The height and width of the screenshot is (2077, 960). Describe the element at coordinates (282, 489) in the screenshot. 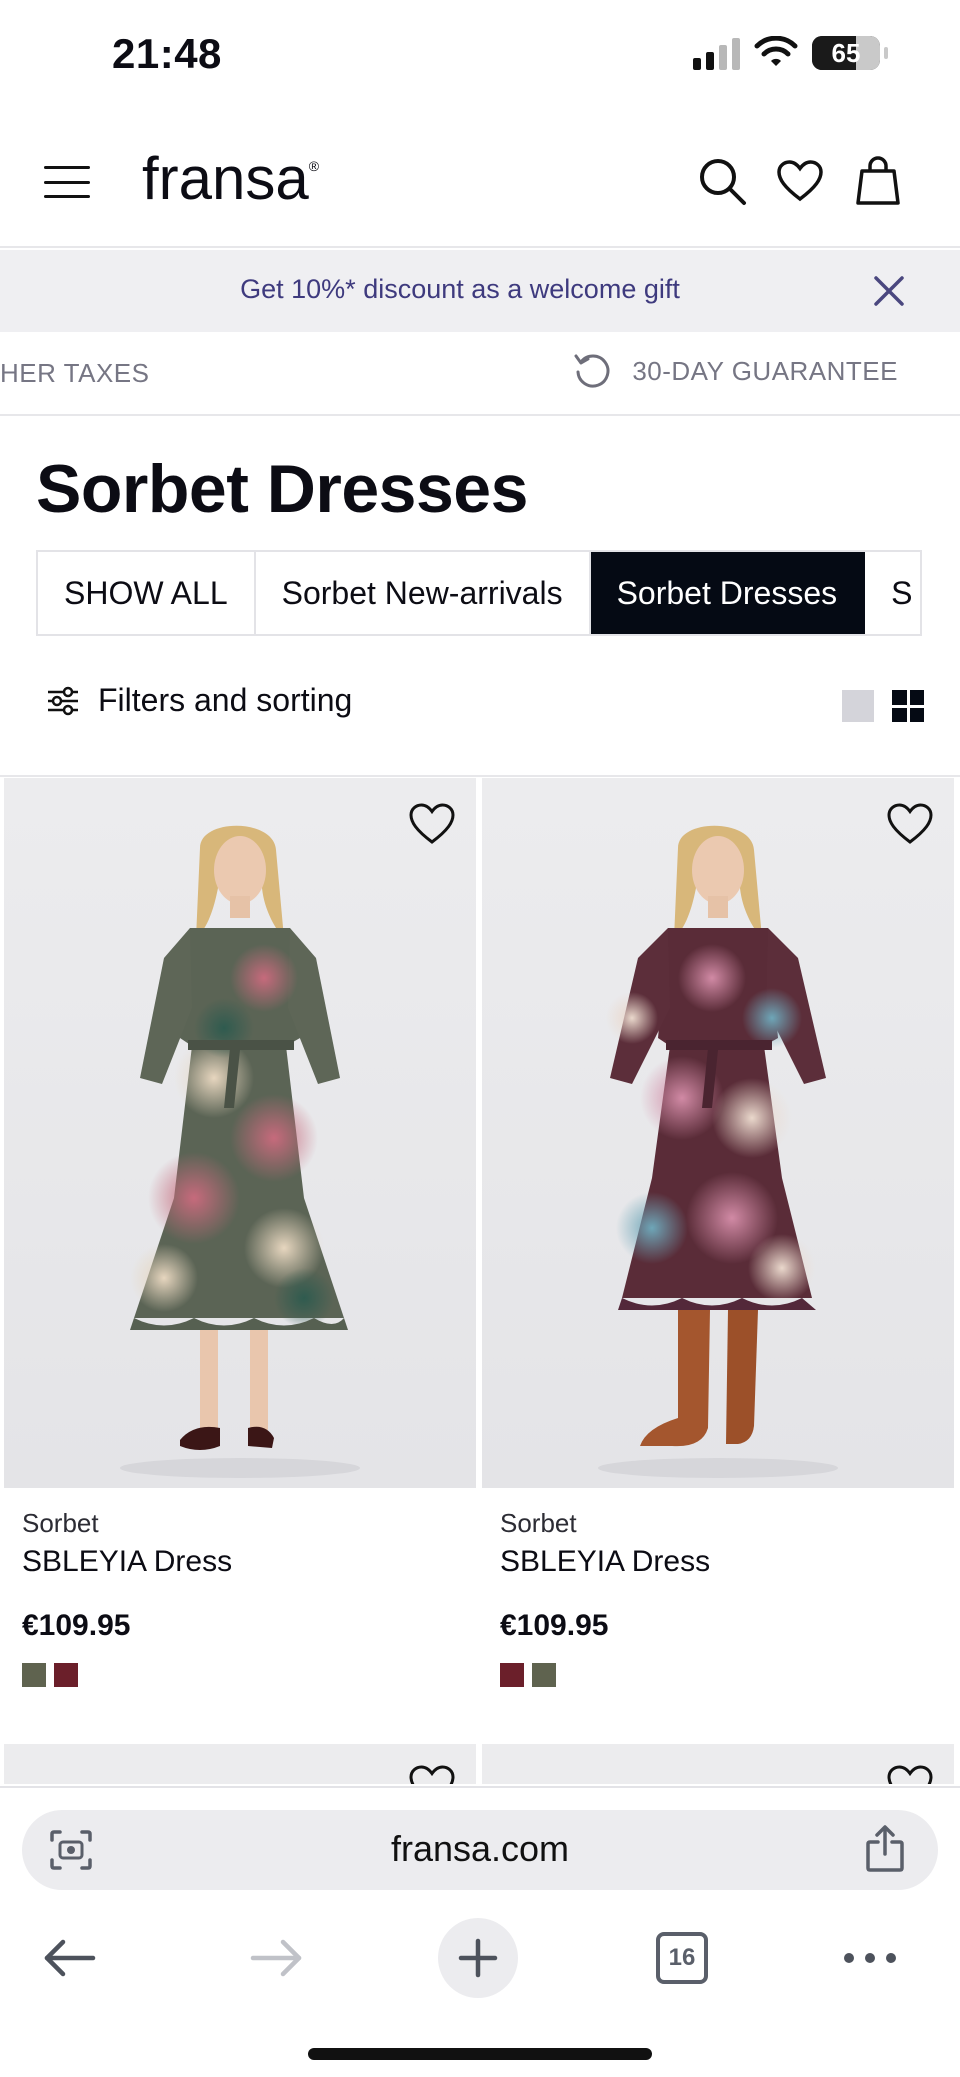

I see `page-title: Sorbet Dresses` at that location.